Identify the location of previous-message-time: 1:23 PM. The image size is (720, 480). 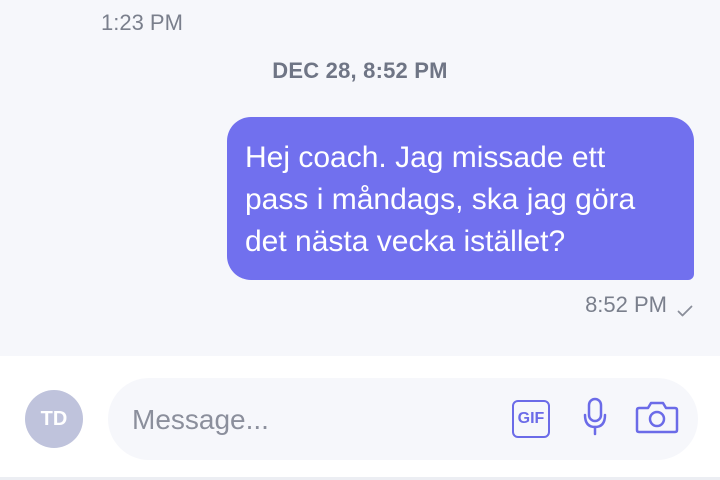
(142, 22).